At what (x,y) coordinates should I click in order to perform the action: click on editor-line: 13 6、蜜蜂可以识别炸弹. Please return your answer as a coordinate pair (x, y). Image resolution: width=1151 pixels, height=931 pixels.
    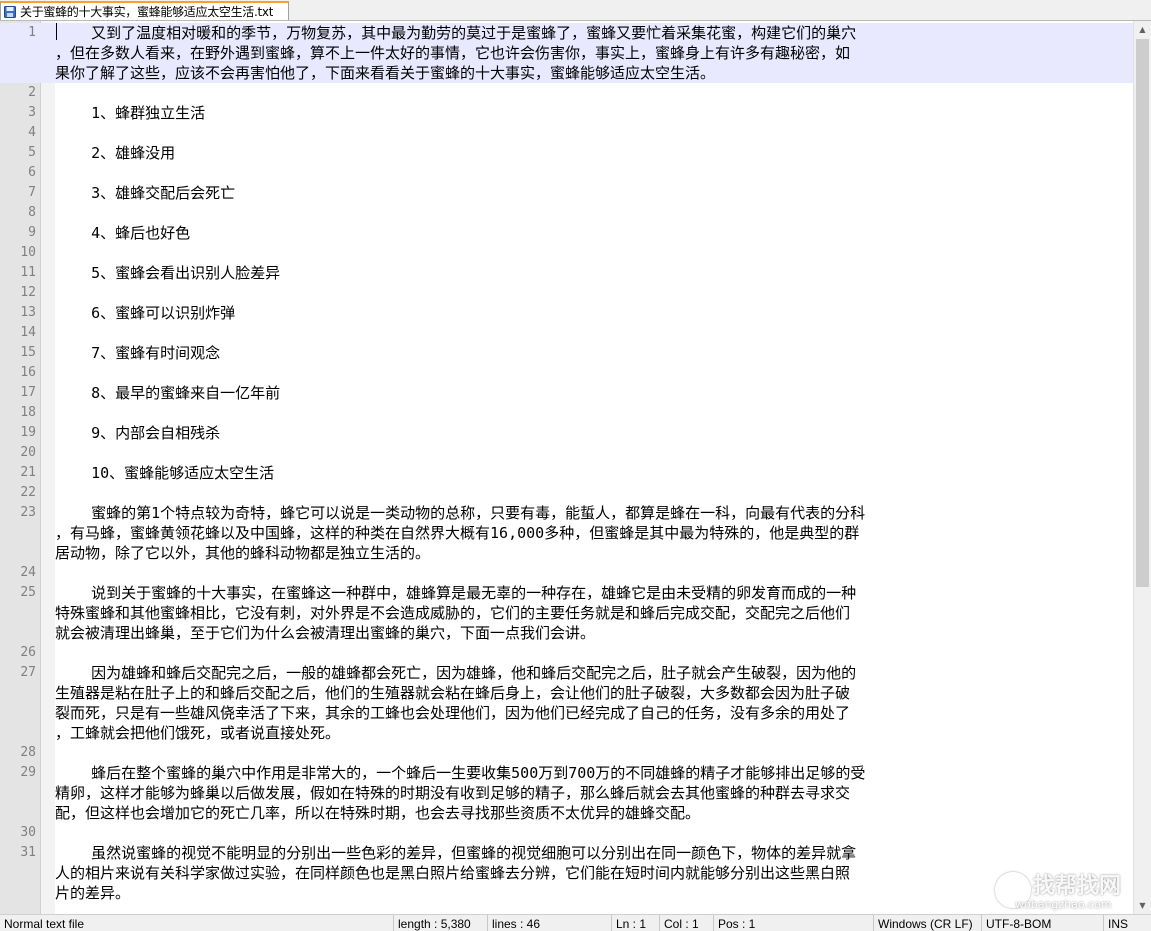
    Looking at the image, I should click on (575, 313).